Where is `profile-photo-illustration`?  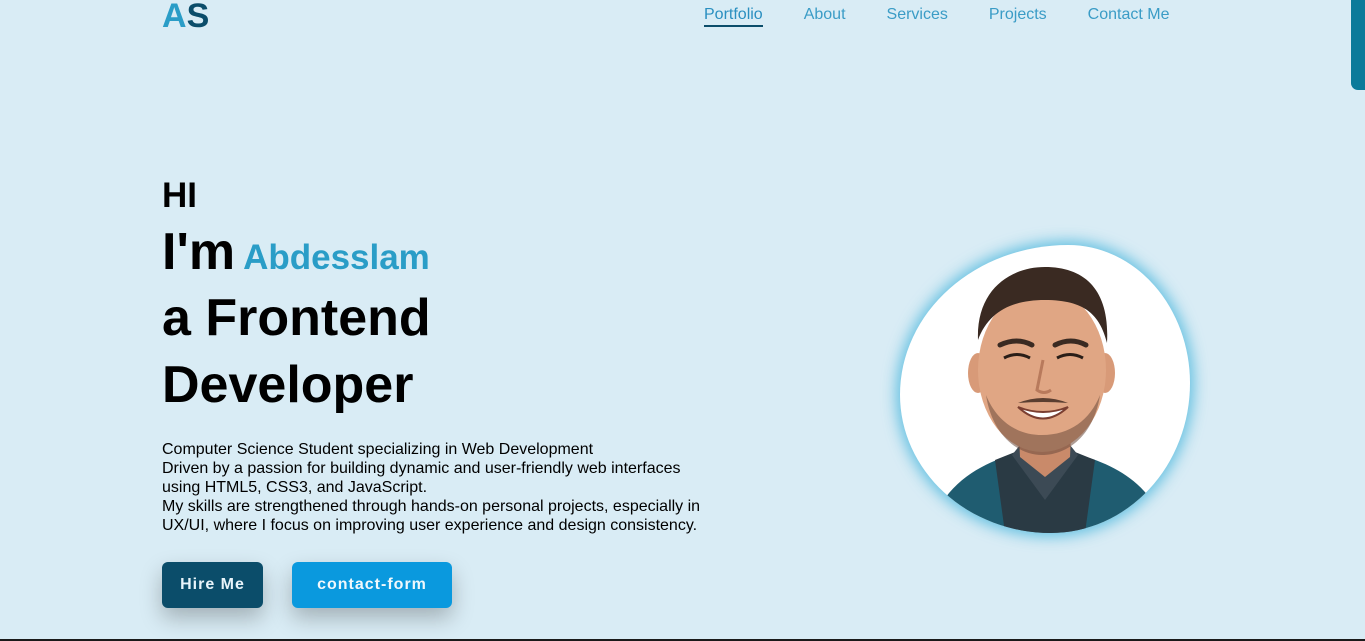 profile-photo-illustration is located at coordinates (1047, 400).